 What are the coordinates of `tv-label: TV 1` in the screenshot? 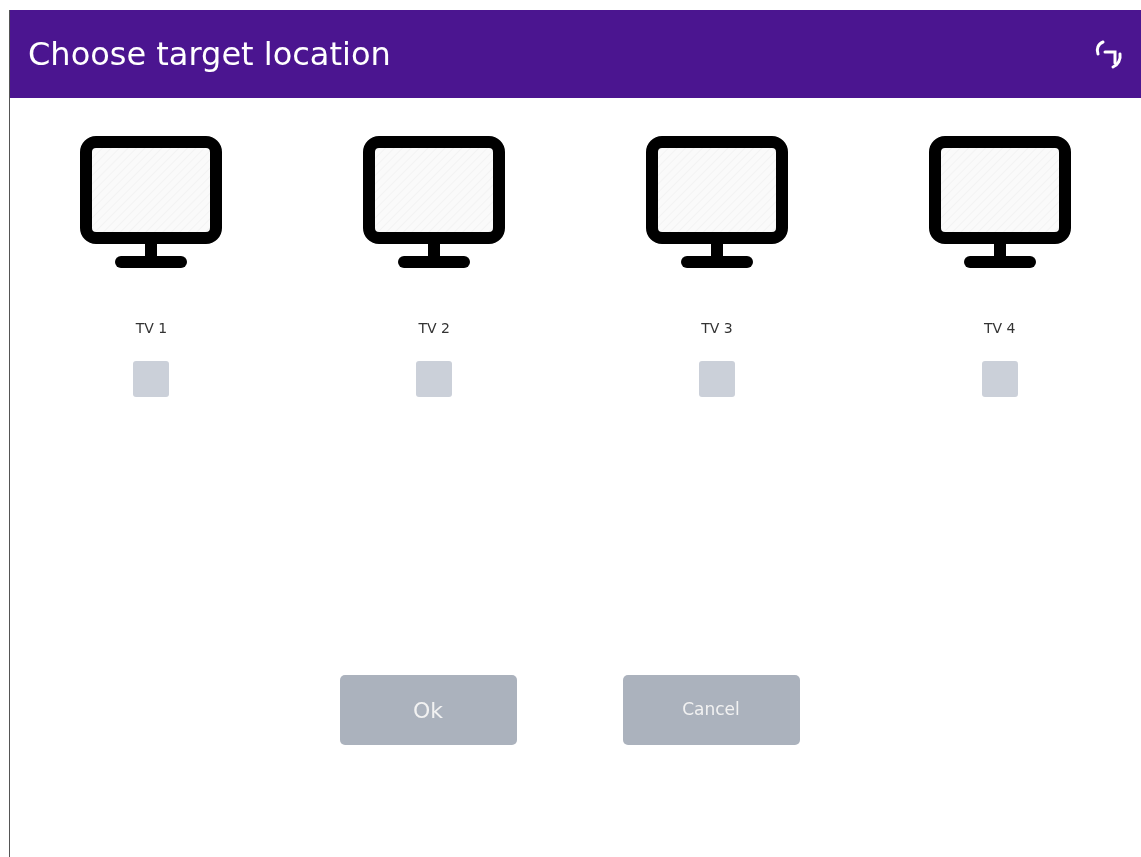 It's located at (151, 328).